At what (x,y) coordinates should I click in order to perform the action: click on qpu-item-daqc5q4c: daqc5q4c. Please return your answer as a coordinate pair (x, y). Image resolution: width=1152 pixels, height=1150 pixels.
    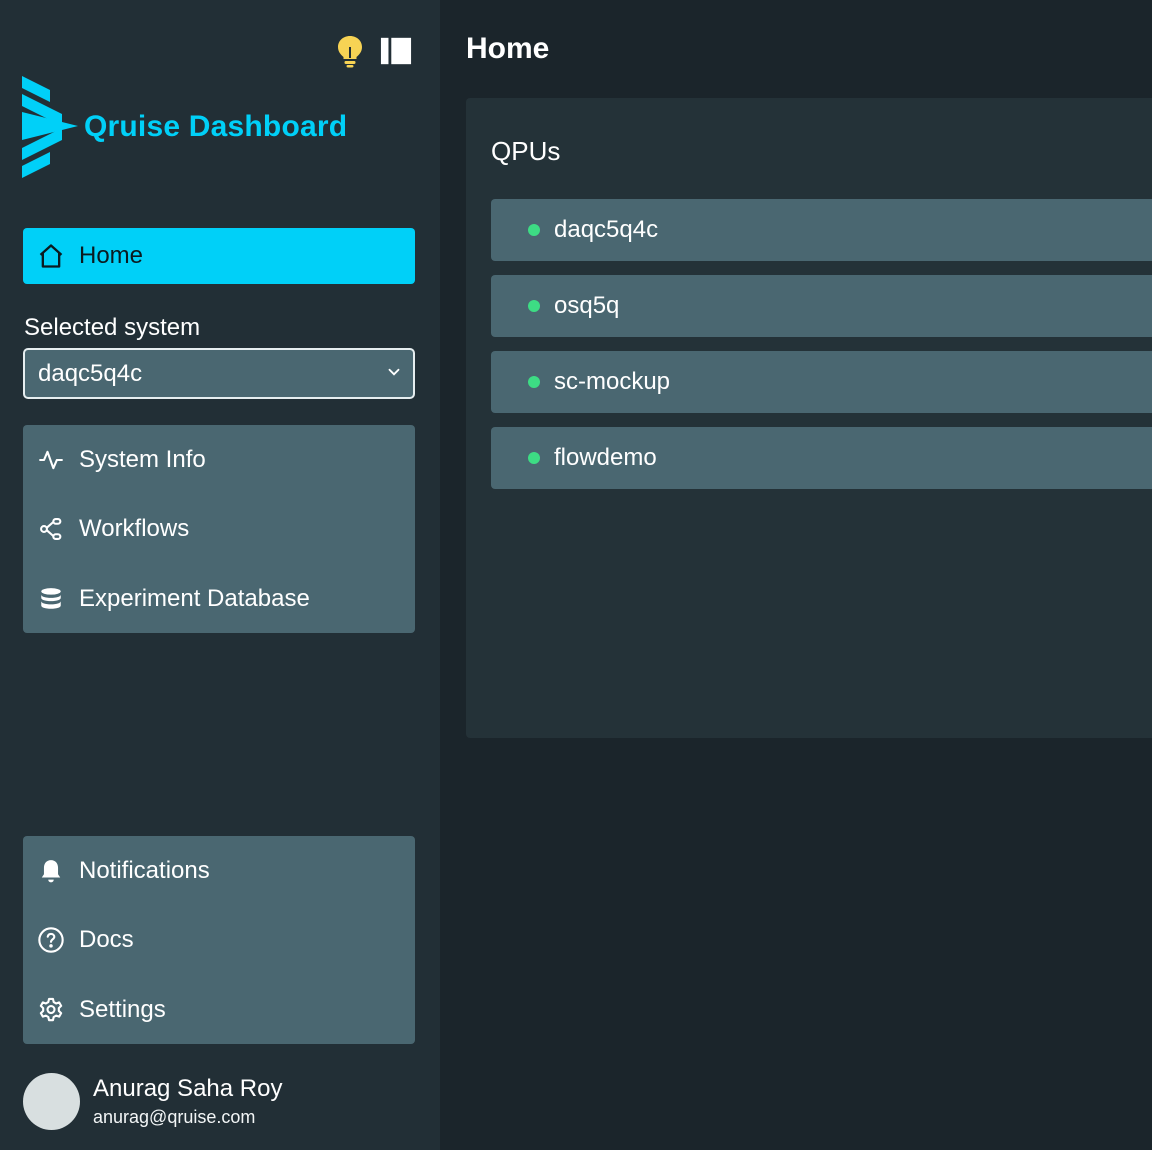
    Looking at the image, I should click on (821, 230).